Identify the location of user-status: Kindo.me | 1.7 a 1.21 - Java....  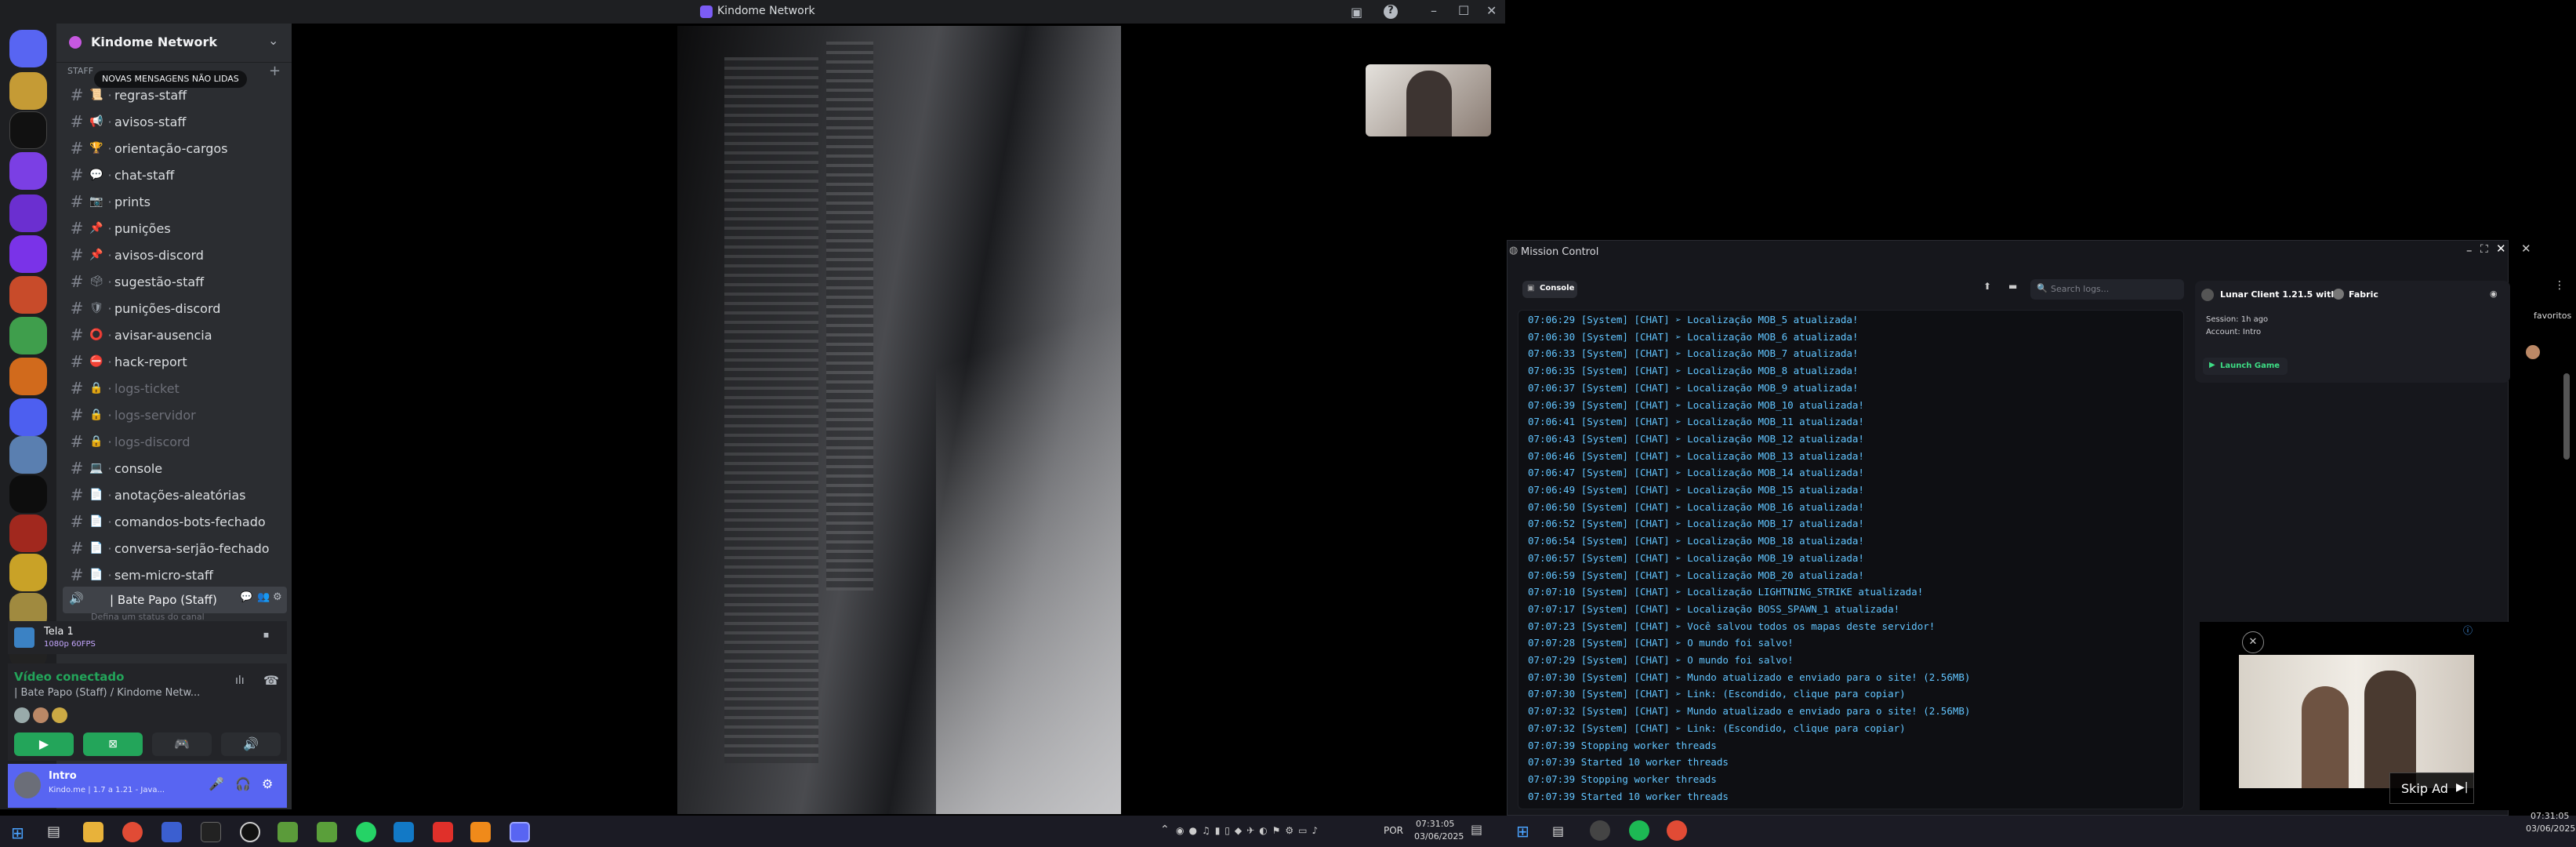
(124, 790).